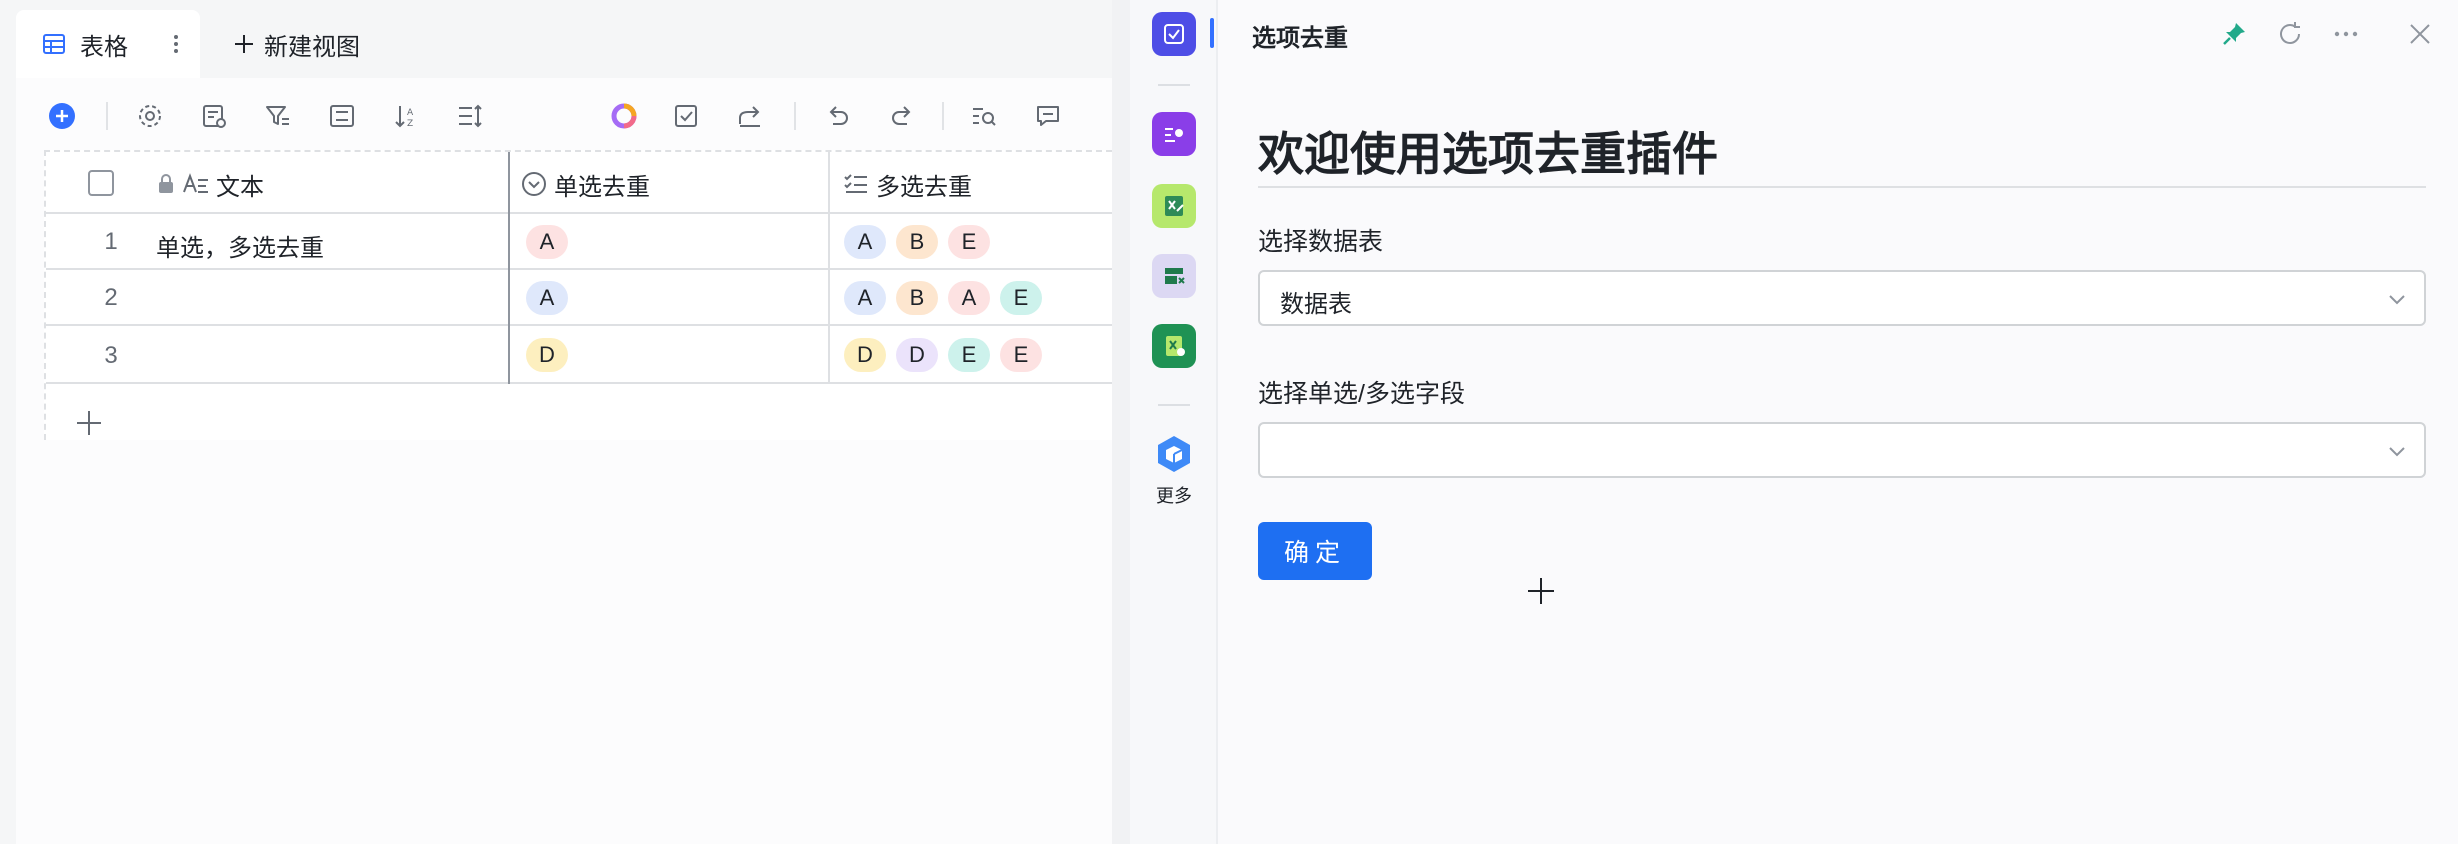 This screenshot has width=2458, height=844. Describe the element at coordinates (1174, 276) in the screenshot. I see `sheet-clear-plugin-icon` at that location.